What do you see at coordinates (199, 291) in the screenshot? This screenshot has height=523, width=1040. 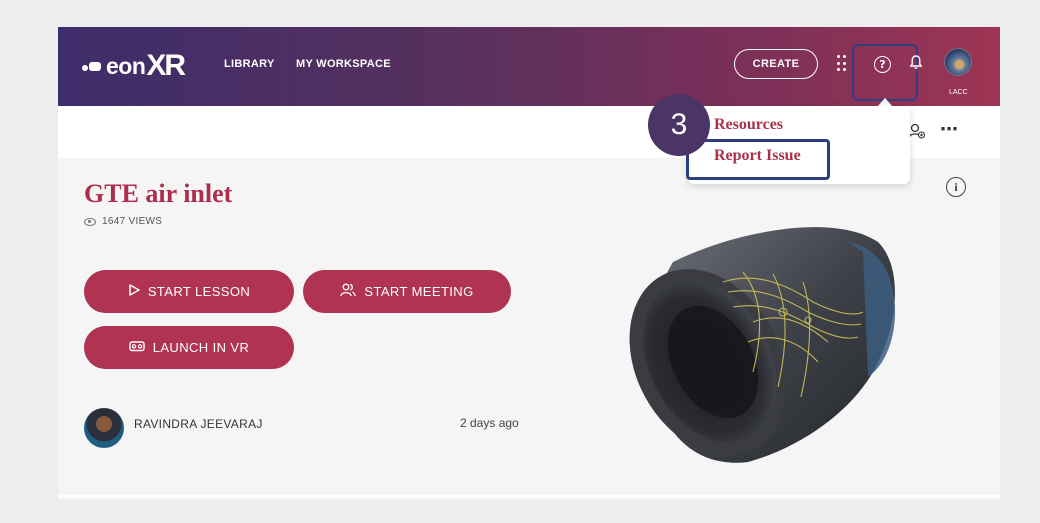 I see `start-lesson-label: START LESSON` at bounding box center [199, 291].